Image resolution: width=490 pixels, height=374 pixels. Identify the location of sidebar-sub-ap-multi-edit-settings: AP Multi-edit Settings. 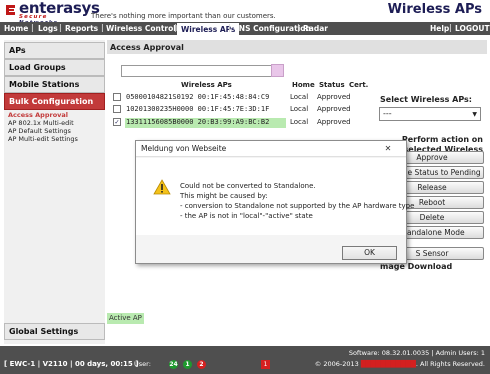
(43, 139).